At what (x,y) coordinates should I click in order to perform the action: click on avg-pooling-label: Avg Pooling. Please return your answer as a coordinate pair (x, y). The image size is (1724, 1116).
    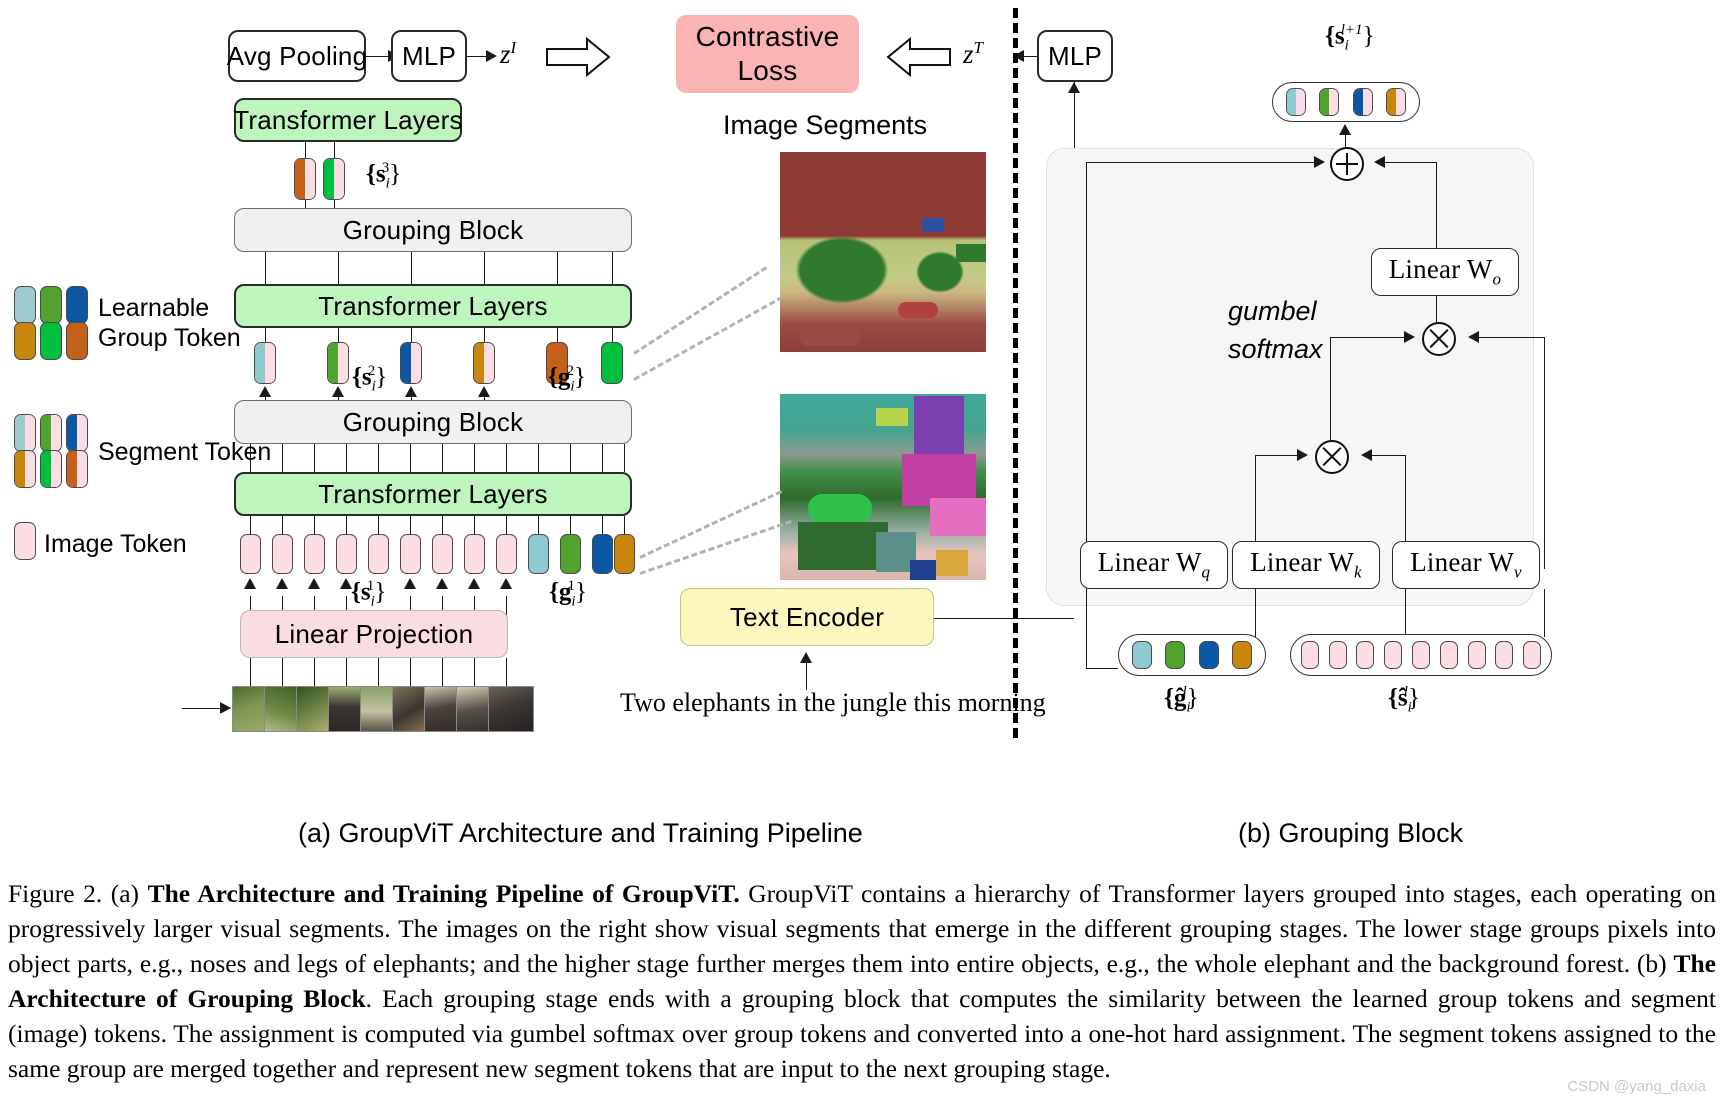
    Looking at the image, I should click on (297, 55).